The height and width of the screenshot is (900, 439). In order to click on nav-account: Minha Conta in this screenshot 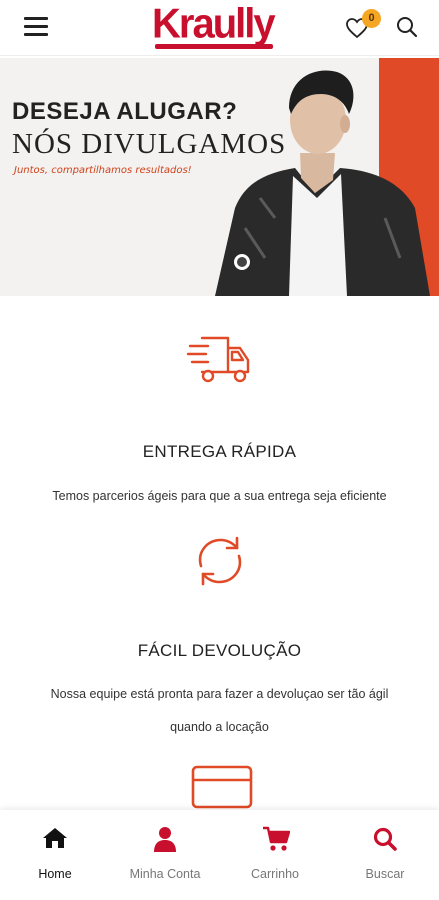, I will do `click(165, 855)`.